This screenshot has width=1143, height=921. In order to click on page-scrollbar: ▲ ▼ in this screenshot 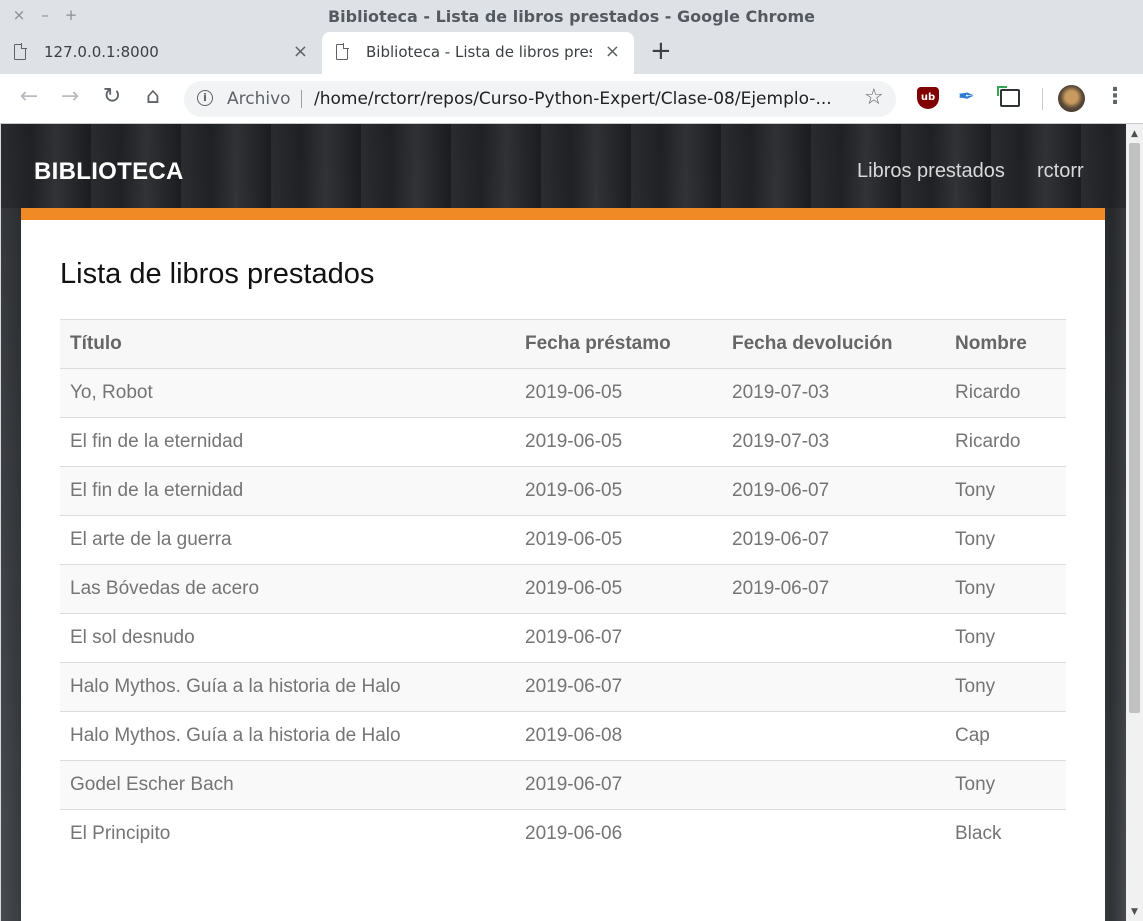, I will do `click(1134, 522)`.